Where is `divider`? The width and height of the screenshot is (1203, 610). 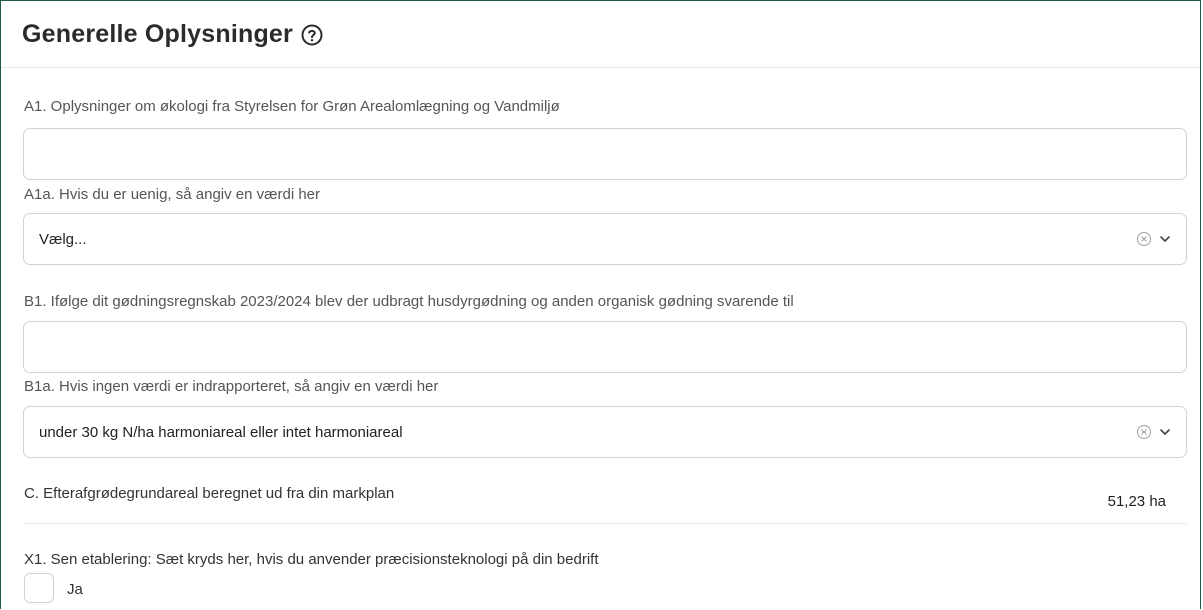 divider is located at coordinates (605, 523).